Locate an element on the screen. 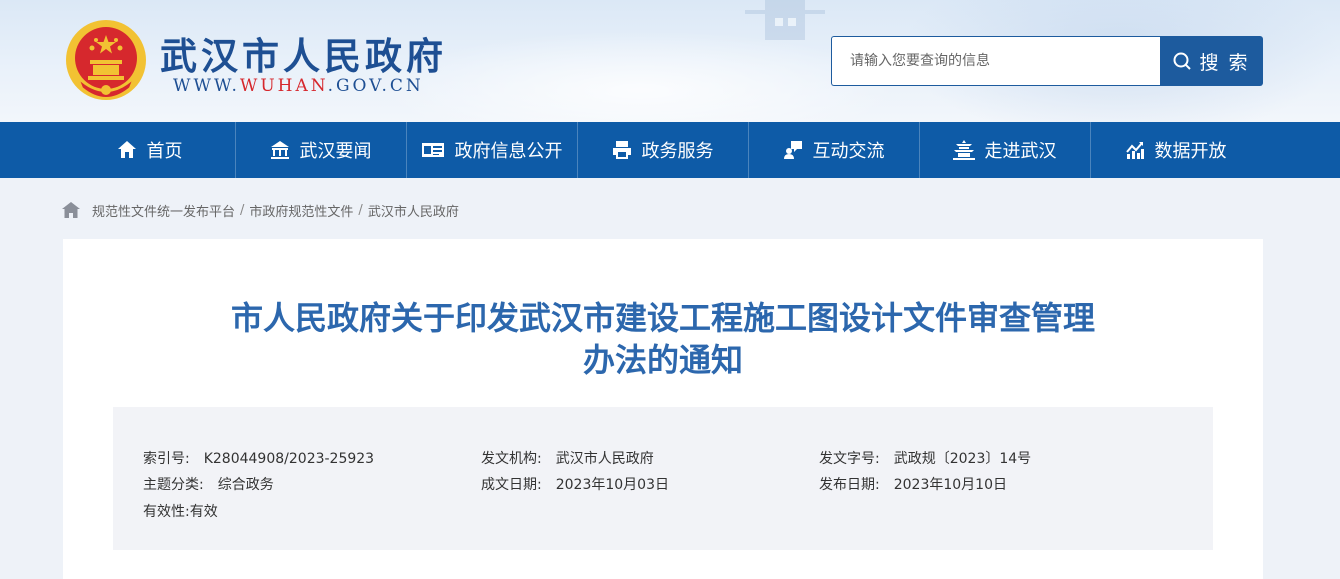  nav-item-news: 武汉要闻 is located at coordinates (320, 150).